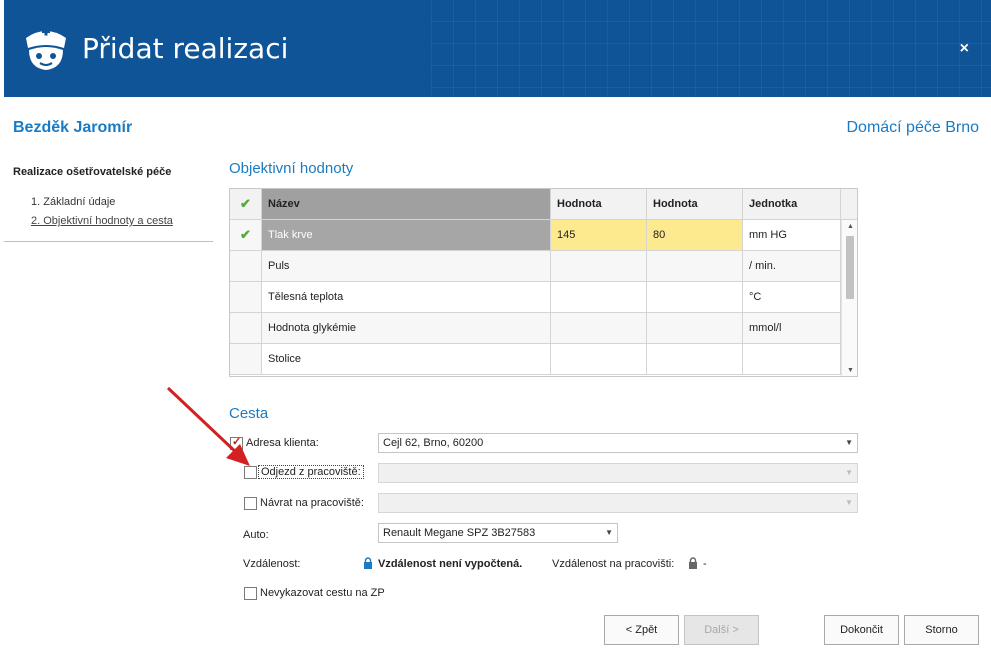 Image resolution: width=991 pixels, height=658 pixels. What do you see at coordinates (102, 221) in the screenshot?
I see `wizard-step-objective: 2. Objektivní hodnoty a cesta` at bounding box center [102, 221].